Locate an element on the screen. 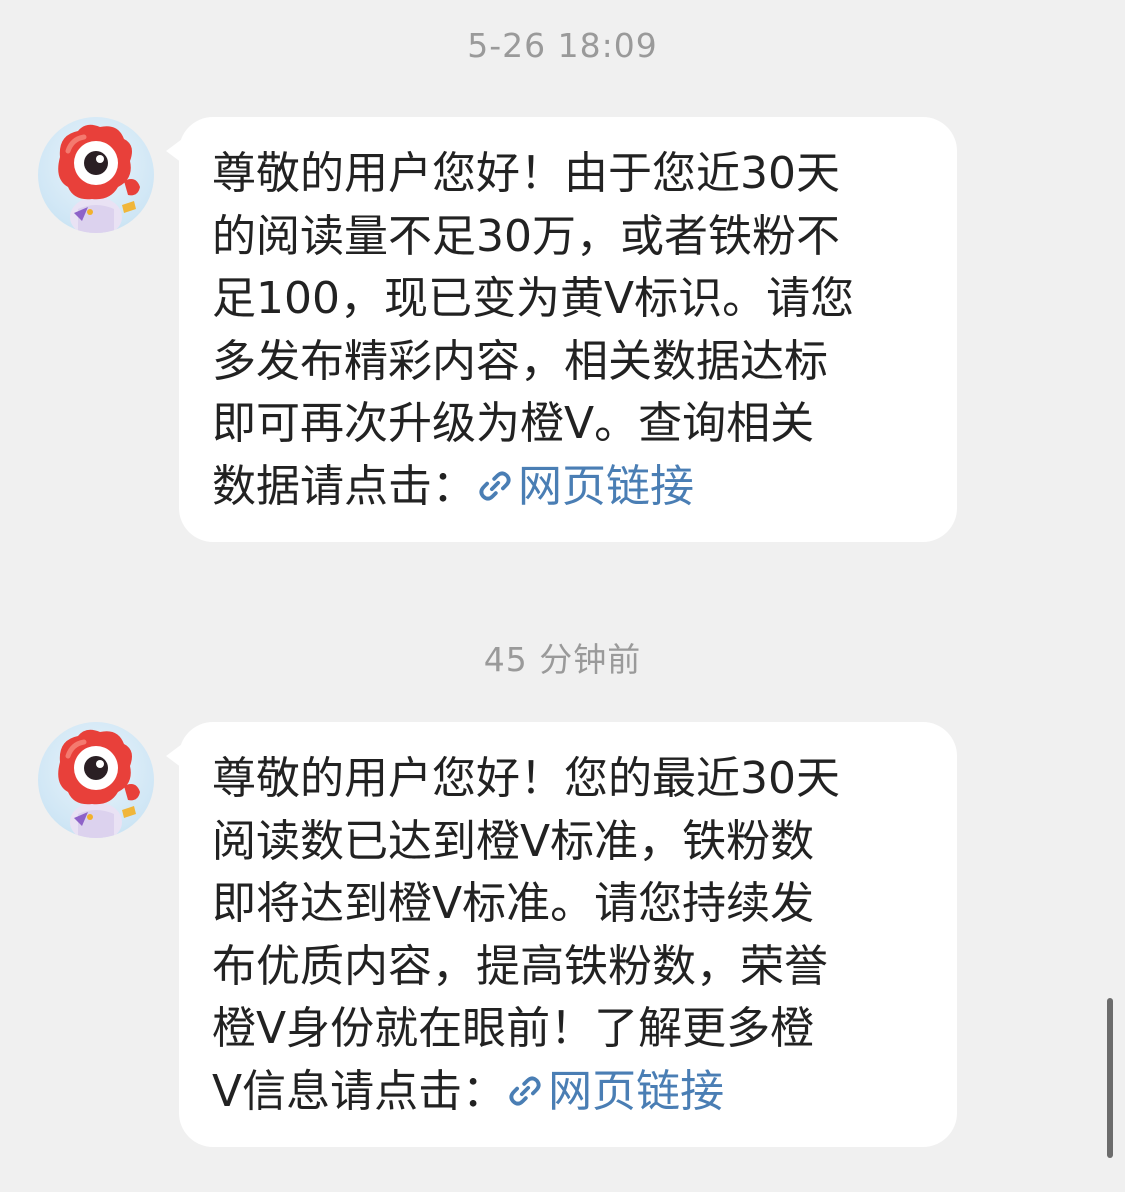 This screenshot has height=1192, width=1125. scrollbar is located at coordinates (1110, 1078).